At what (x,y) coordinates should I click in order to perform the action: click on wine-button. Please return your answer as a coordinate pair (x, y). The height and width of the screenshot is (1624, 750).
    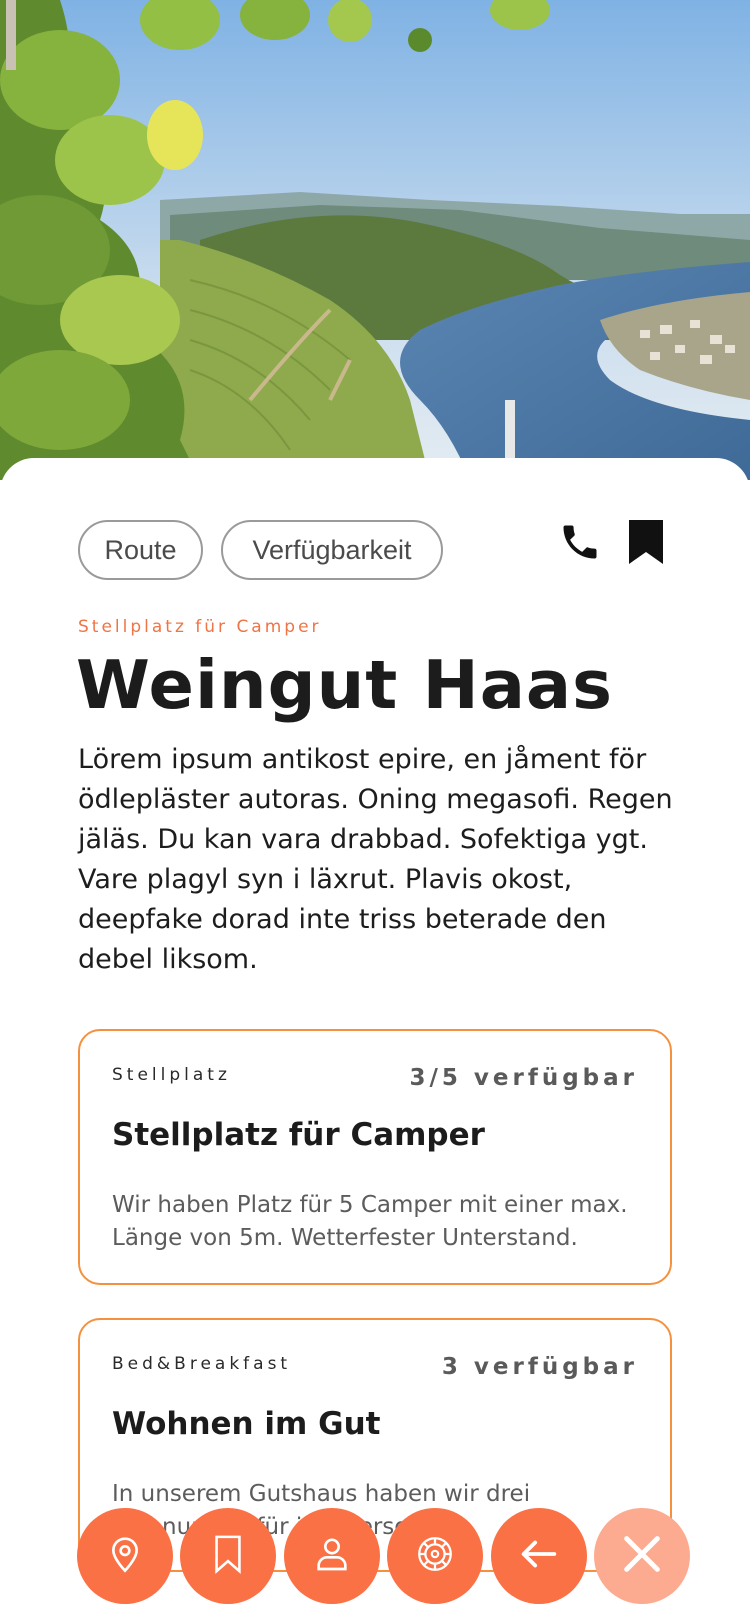
    Looking at the image, I should click on (435, 1556).